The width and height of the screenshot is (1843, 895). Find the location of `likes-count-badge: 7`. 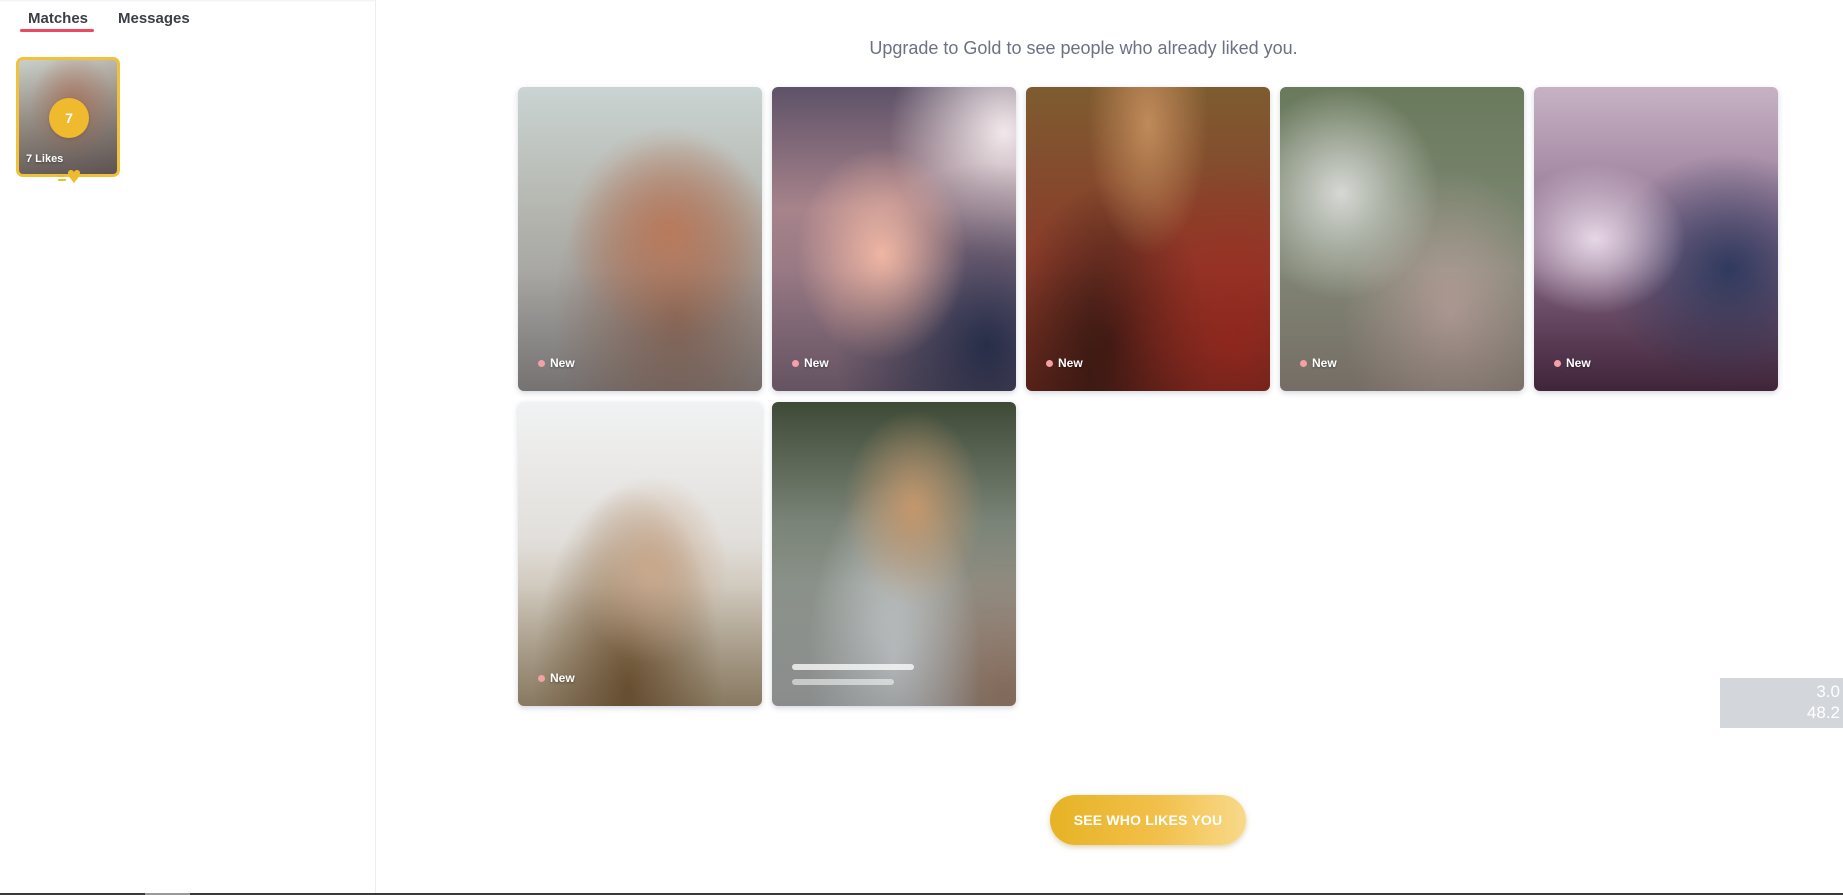

likes-count-badge: 7 is located at coordinates (69, 118).